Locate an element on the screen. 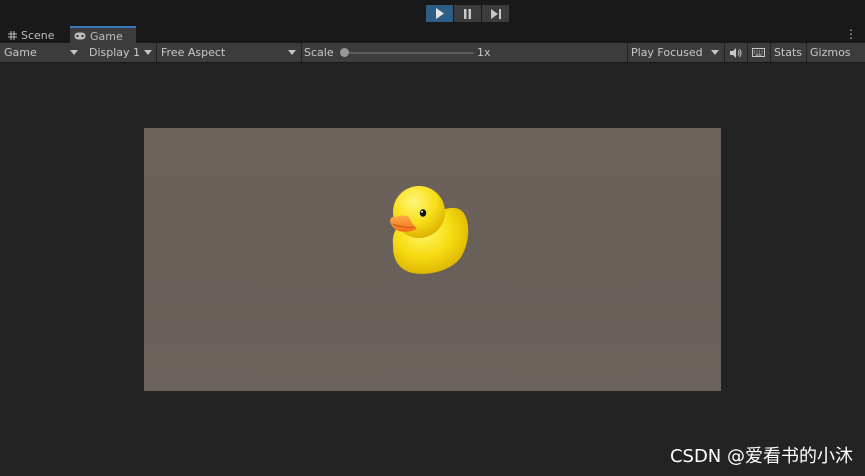  speaker-icon is located at coordinates (735, 52).